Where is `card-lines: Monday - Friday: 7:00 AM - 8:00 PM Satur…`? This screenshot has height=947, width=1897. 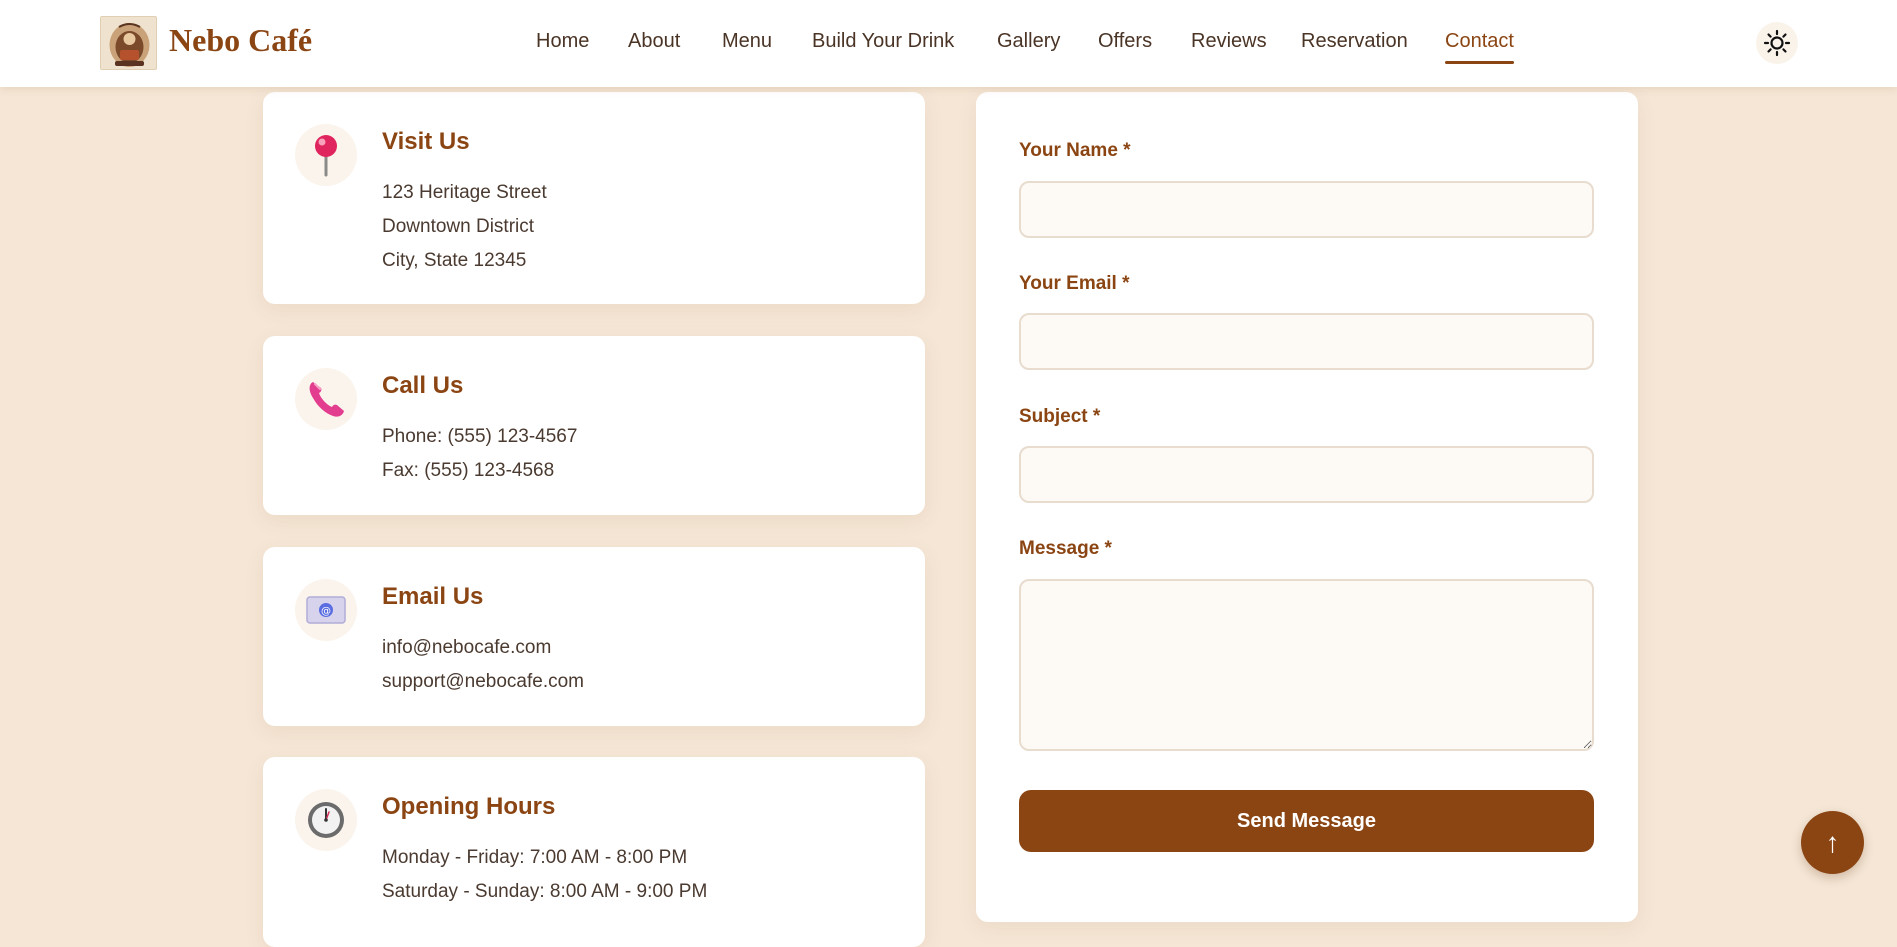
card-lines: Monday - Friday: 7:00 AM - 8:00 PM Satur… is located at coordinates (544, 875).